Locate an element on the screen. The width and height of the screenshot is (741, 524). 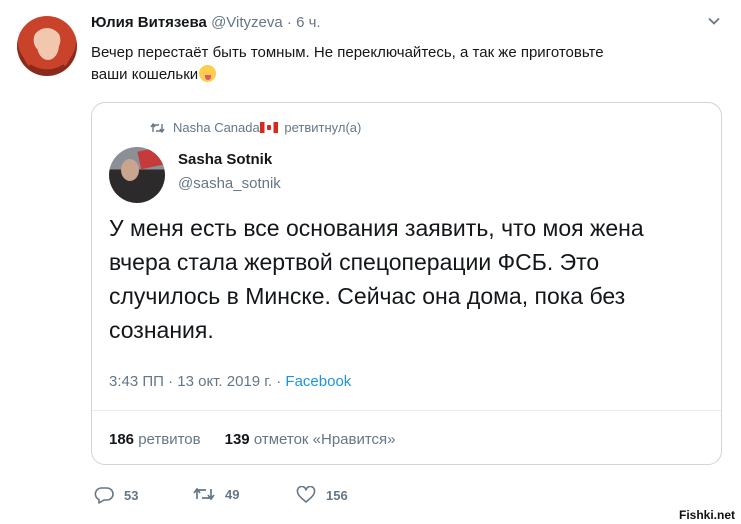
quoted-tweet-timestamp: 3:43 ПП · 13 окт. 2019 г. · Facebook is located at coordinates (230, 381).